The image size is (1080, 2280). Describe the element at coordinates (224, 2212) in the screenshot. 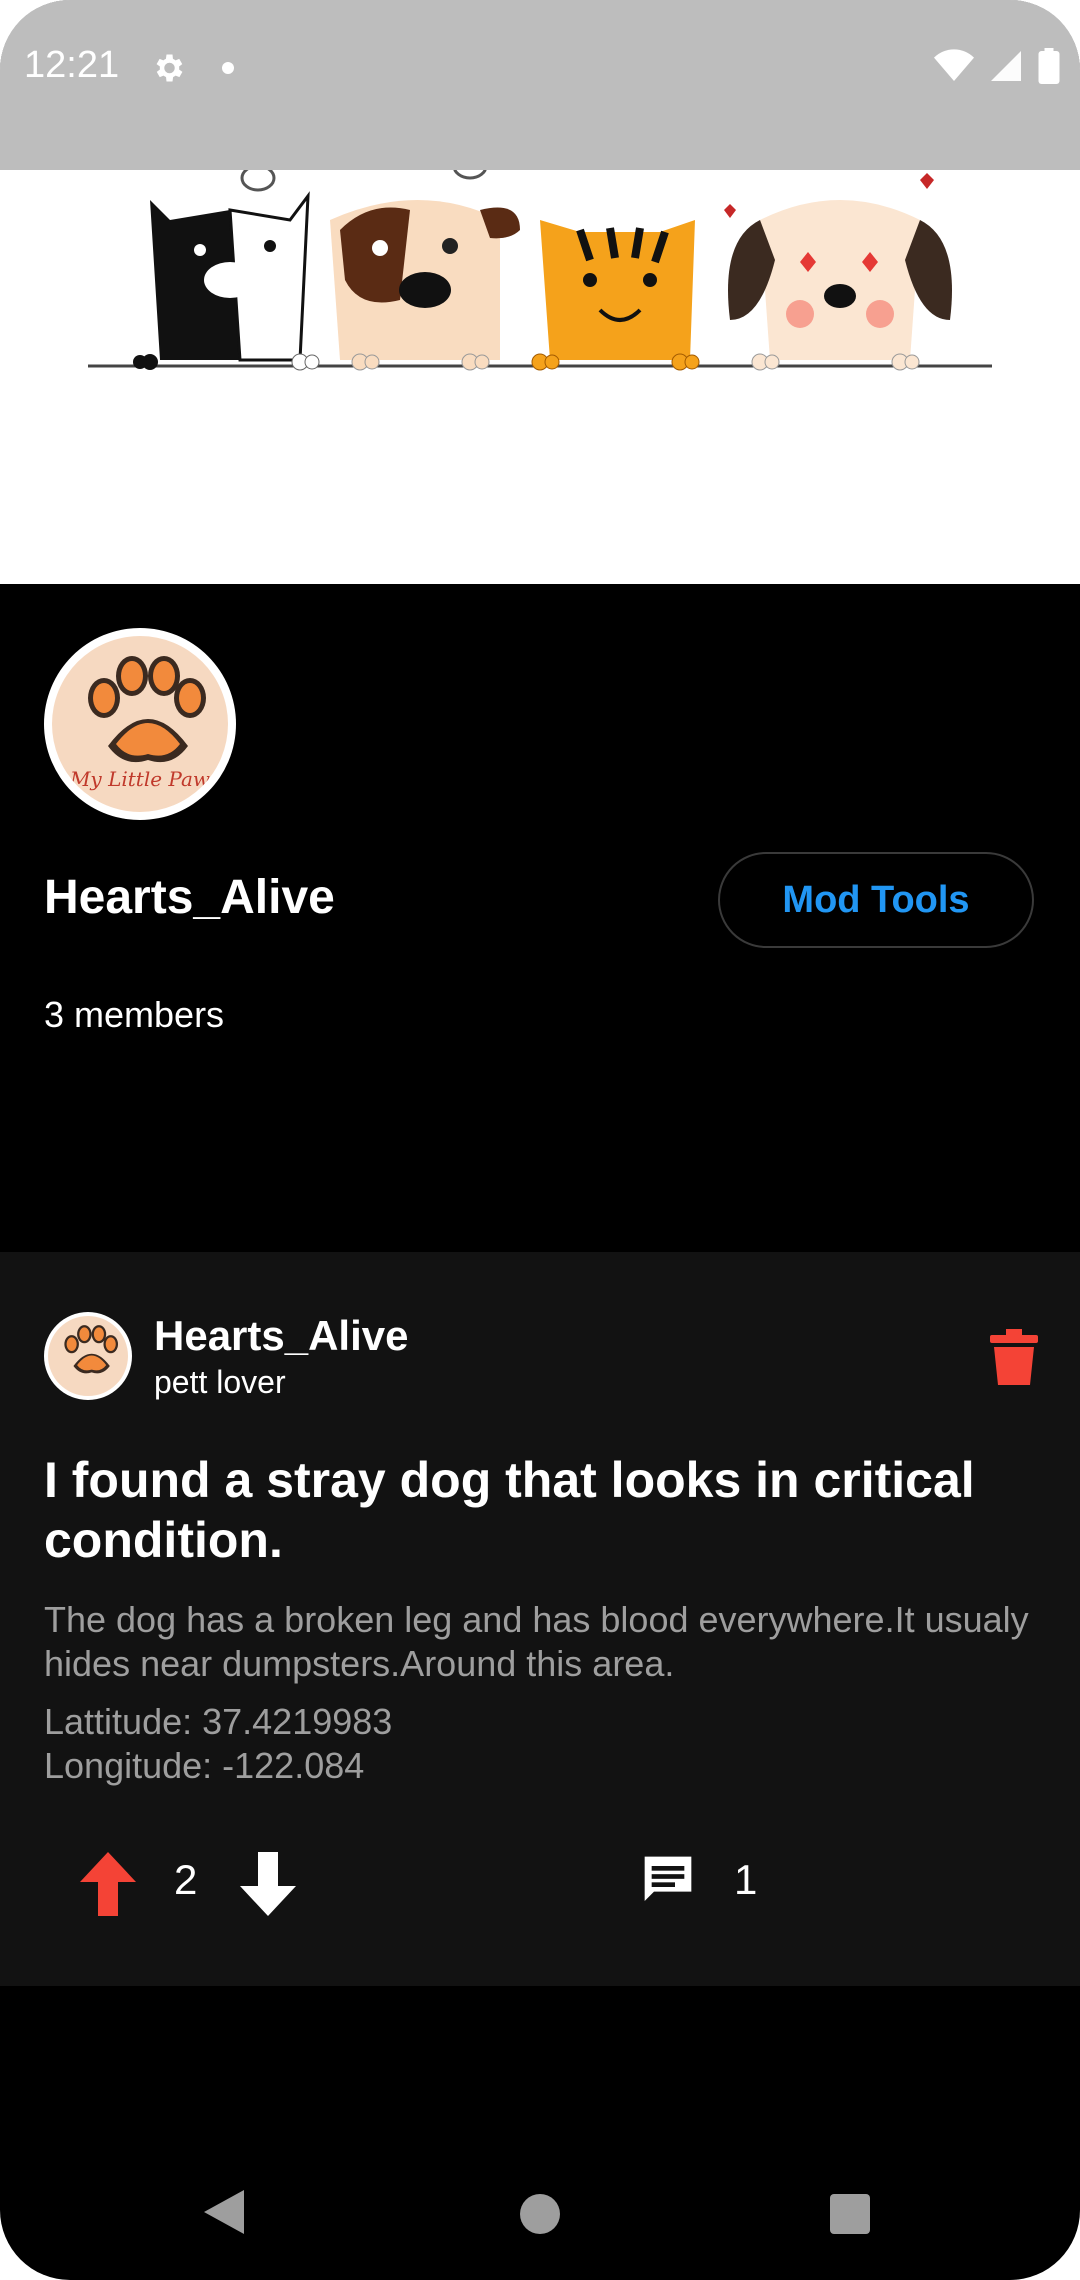

I see `back-icon` at that location.